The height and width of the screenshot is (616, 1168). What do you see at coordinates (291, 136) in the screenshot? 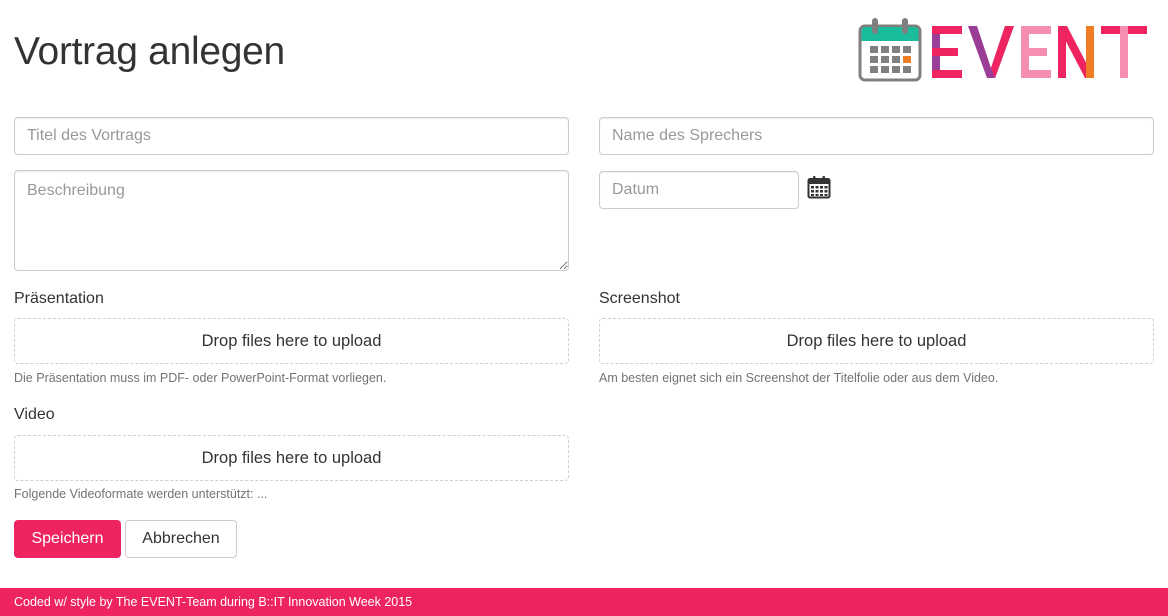
I see `title-input` at bounding box center [291, 136].